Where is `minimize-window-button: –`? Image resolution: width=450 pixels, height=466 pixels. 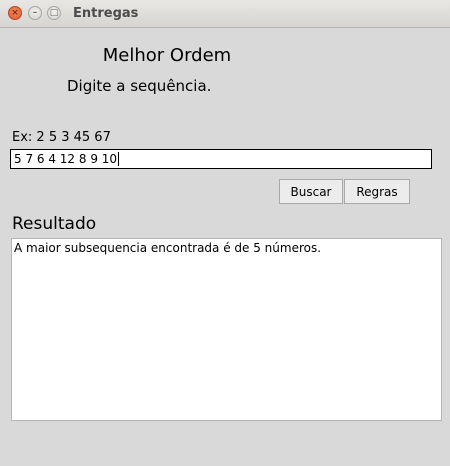 minimize-window-button: – is located at coordinates (35, 13).